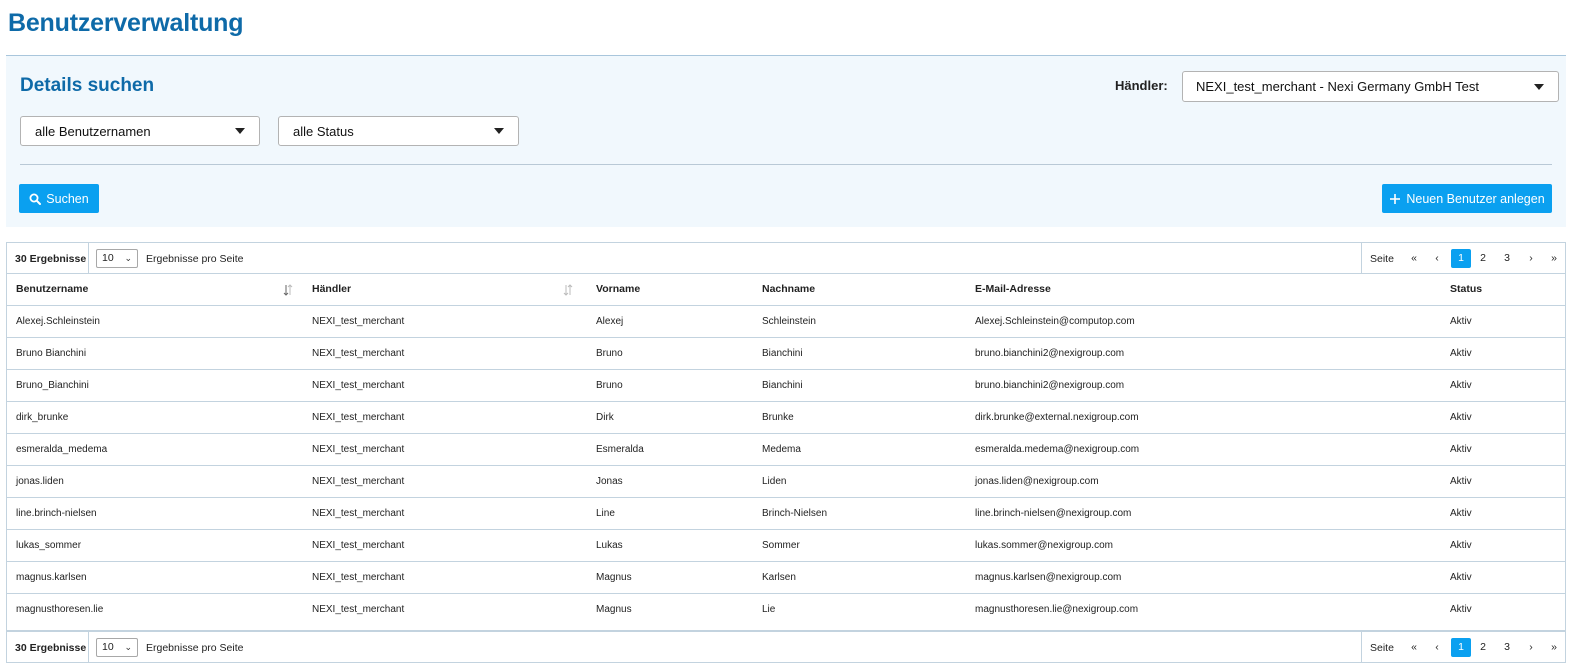 The height and width of the screenshot is (672, 1578). I want to click on chevron-down-icon: ⌄, so click(128, 258).